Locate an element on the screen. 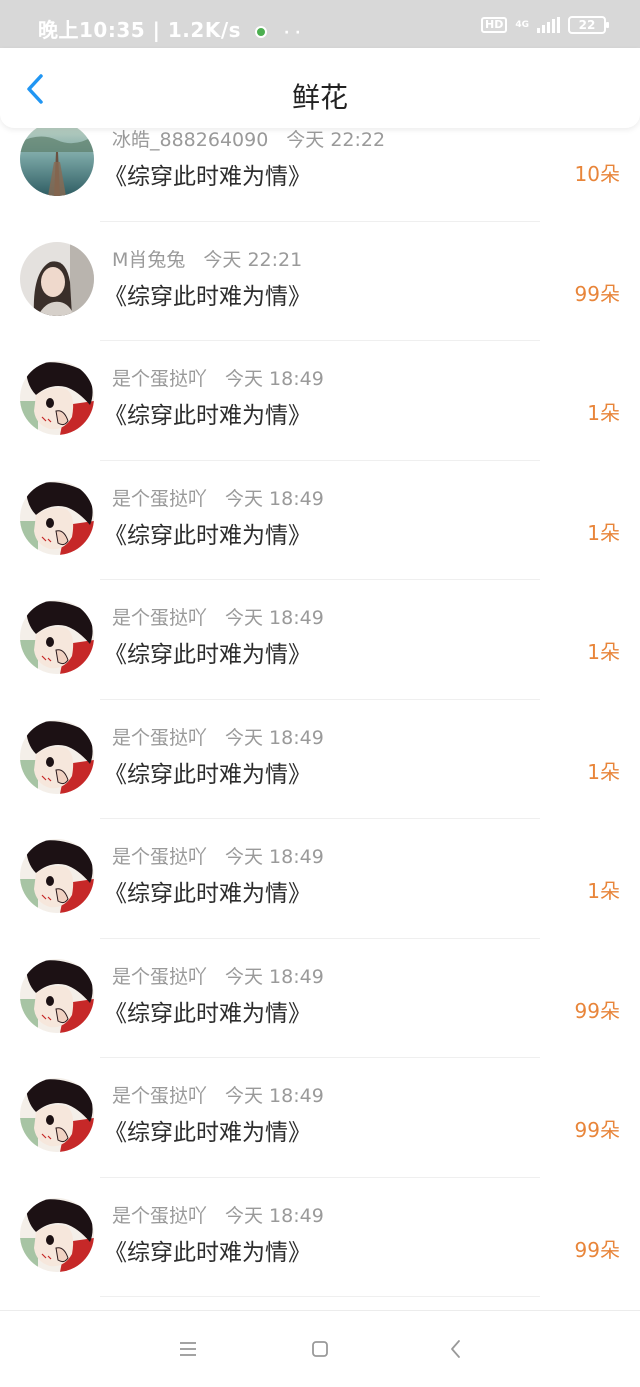 Image resolution: width=640 pixels, height=1387 pixels. network-type: 4G is located at coordinates (522, 24).